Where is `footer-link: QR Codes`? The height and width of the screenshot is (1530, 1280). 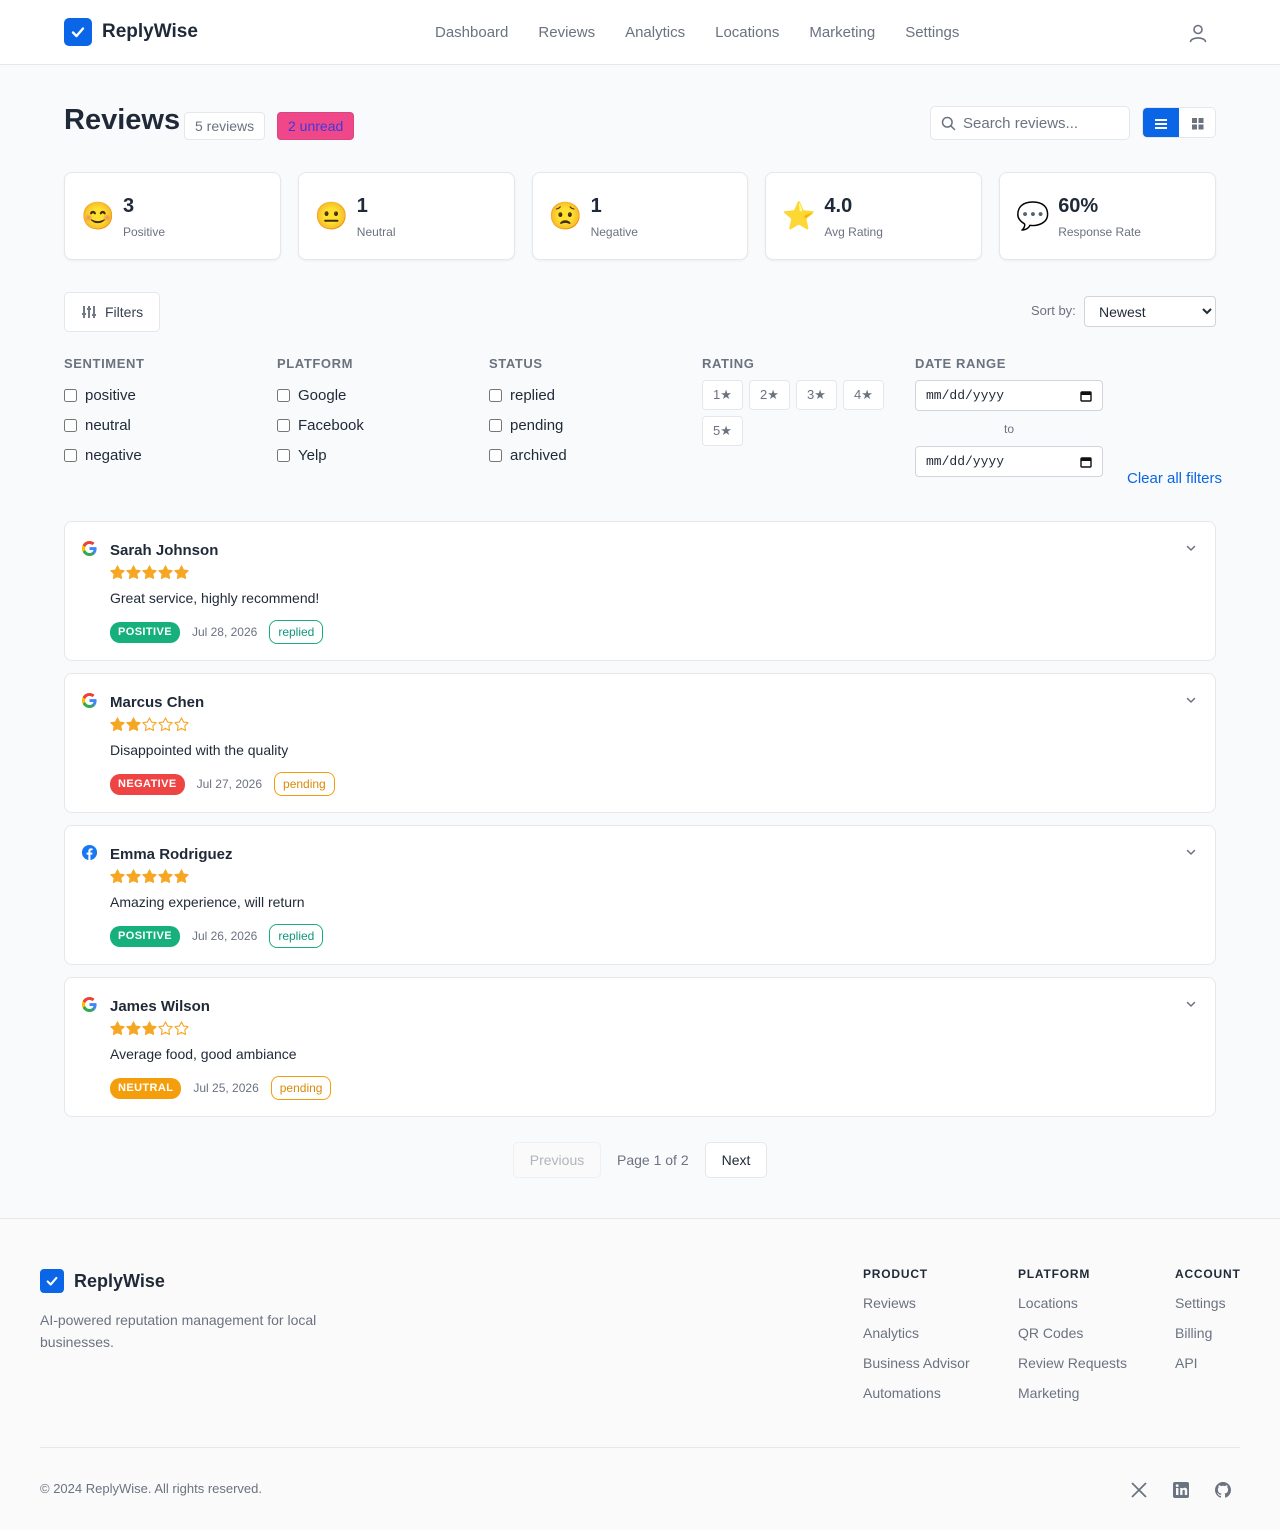 footer-link: QR Codes is located at coordinates (1072, 1338).